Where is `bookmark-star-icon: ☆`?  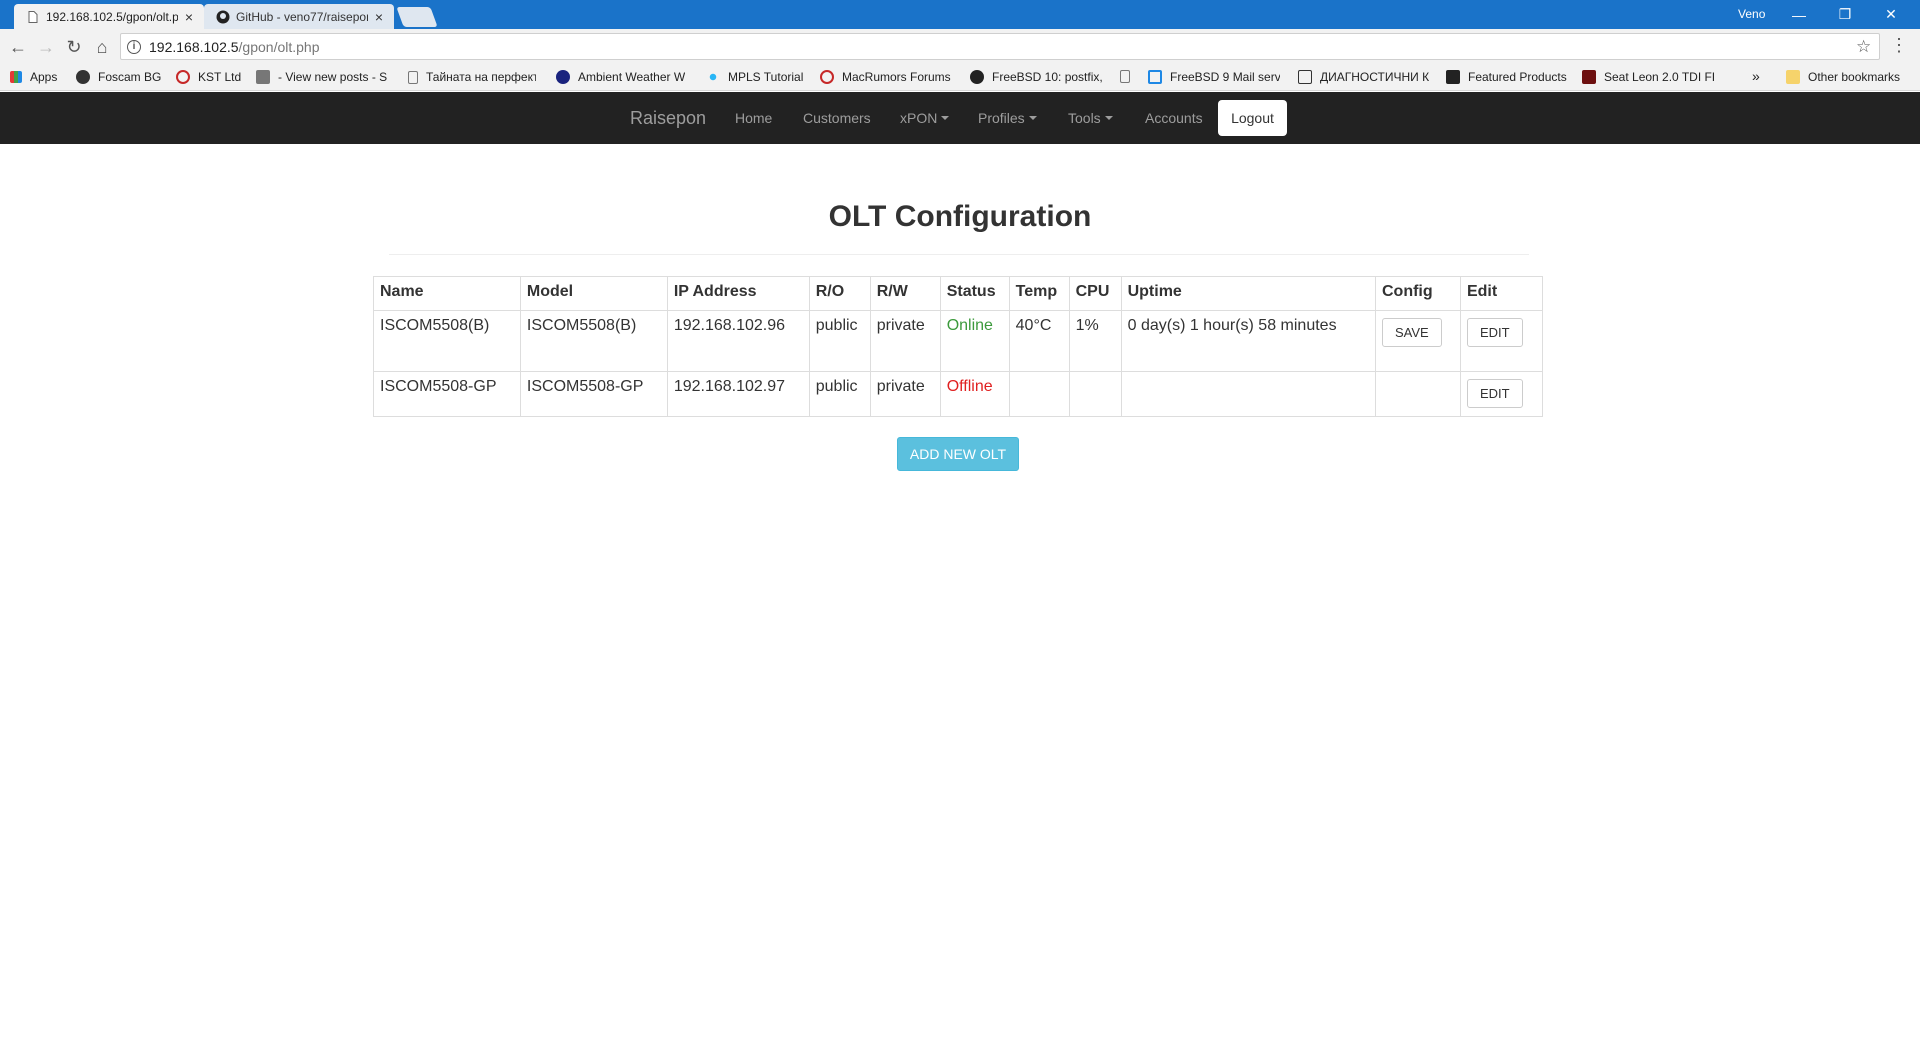
bookmark-star-icon: ☆ is located at coordinates (1863, 47).